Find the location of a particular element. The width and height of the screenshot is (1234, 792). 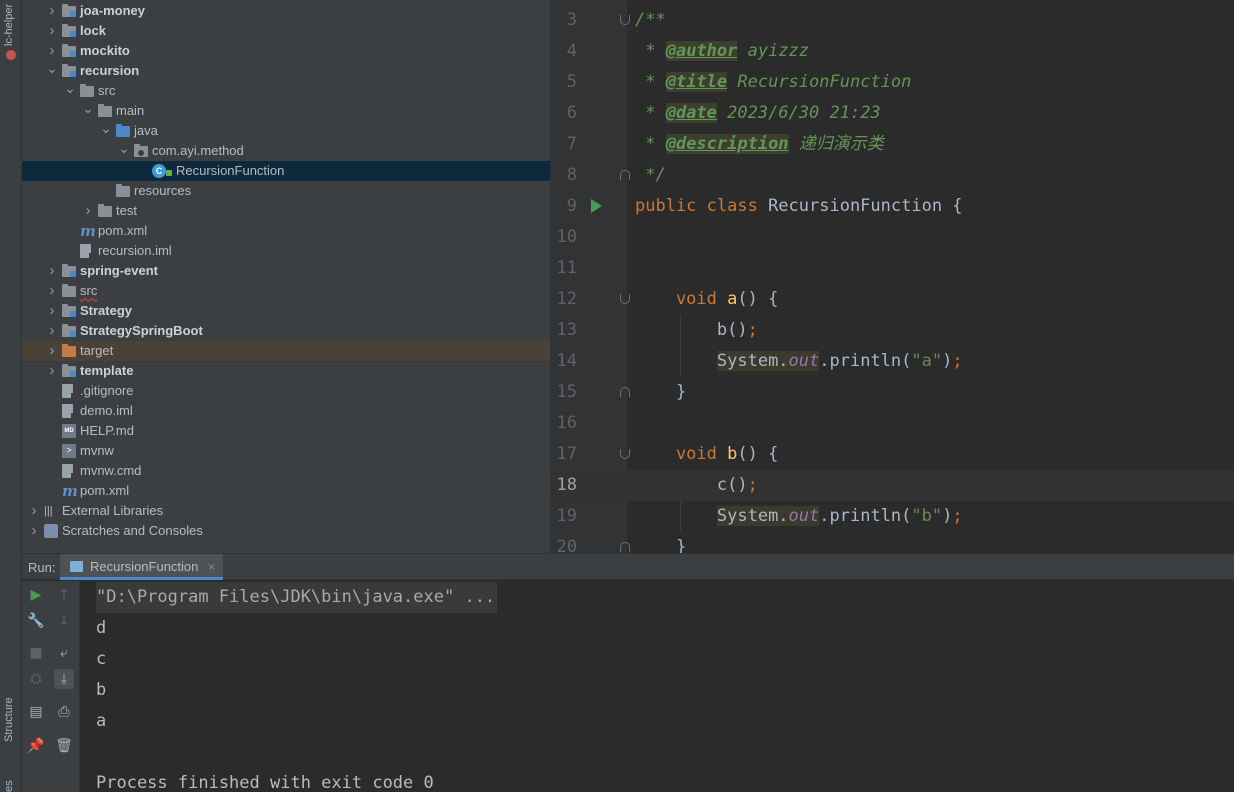

tree-row: › joa-money is located at coordinates (286, 11).